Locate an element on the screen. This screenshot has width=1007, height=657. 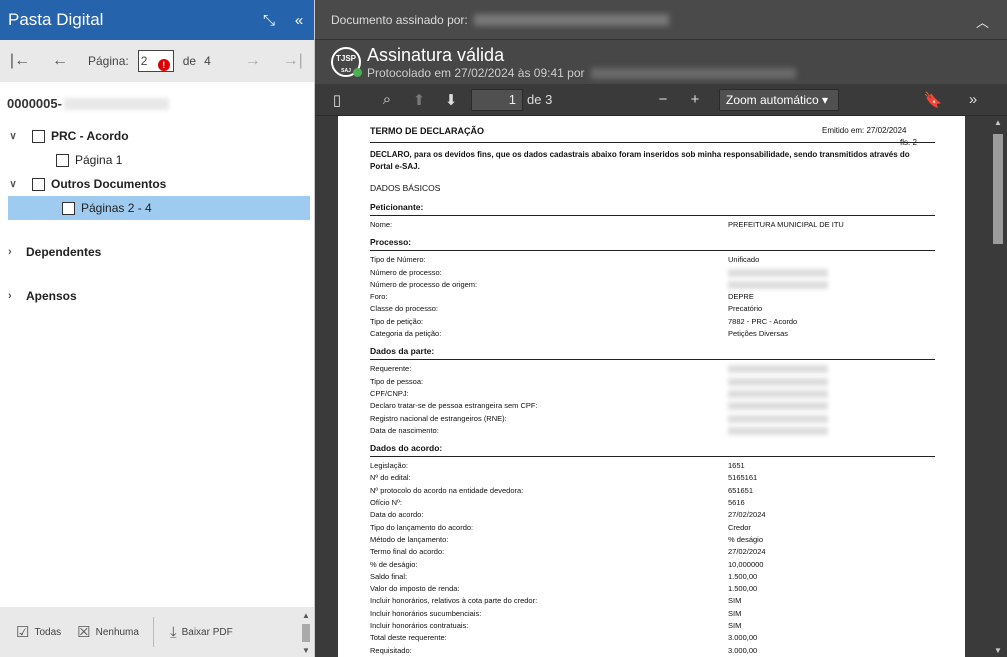
arrow-up-icon: ⬆ is located at coordinates (419, 100).